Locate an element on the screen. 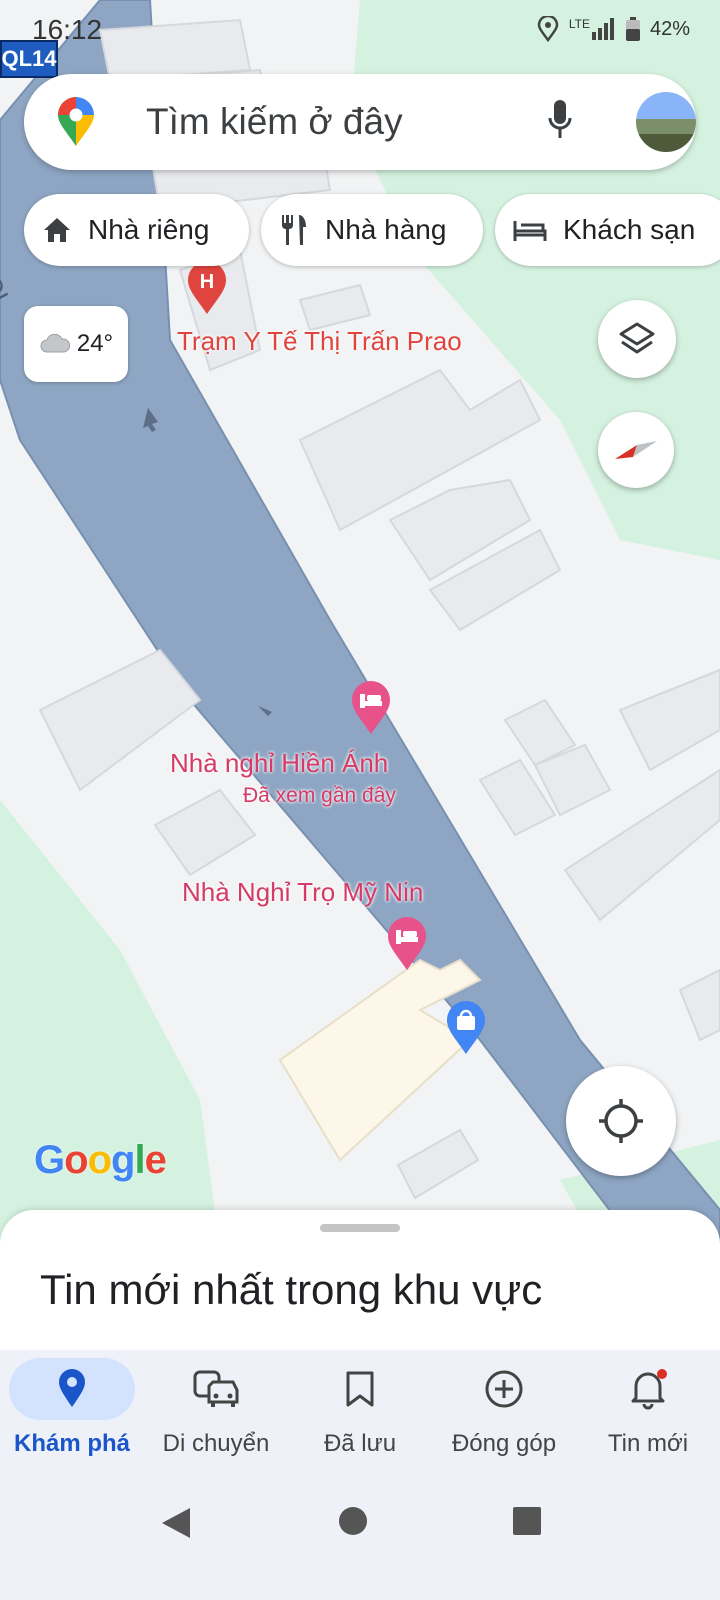 The width and height of the screenshot is (720, 1600). battery-percent: 42% is located at coordinates (669, 28).